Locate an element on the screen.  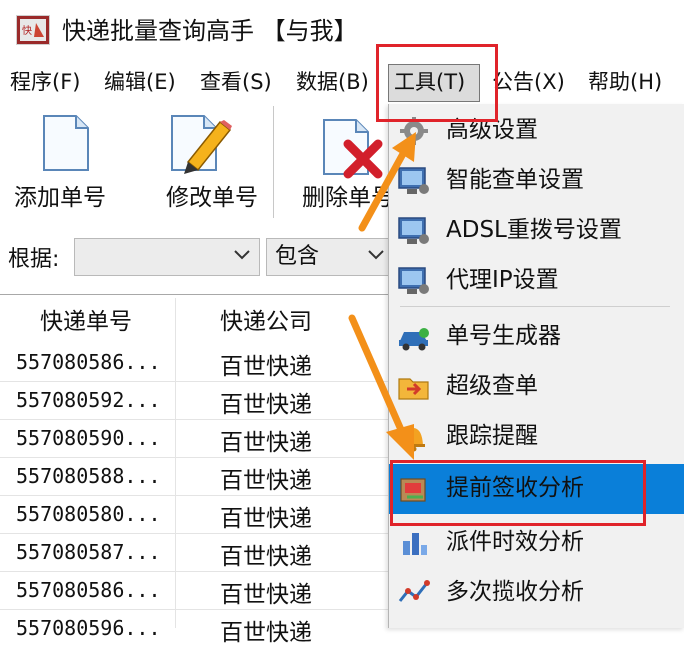
annotation-arrow-up-icon is located at coordinates (387, 182).